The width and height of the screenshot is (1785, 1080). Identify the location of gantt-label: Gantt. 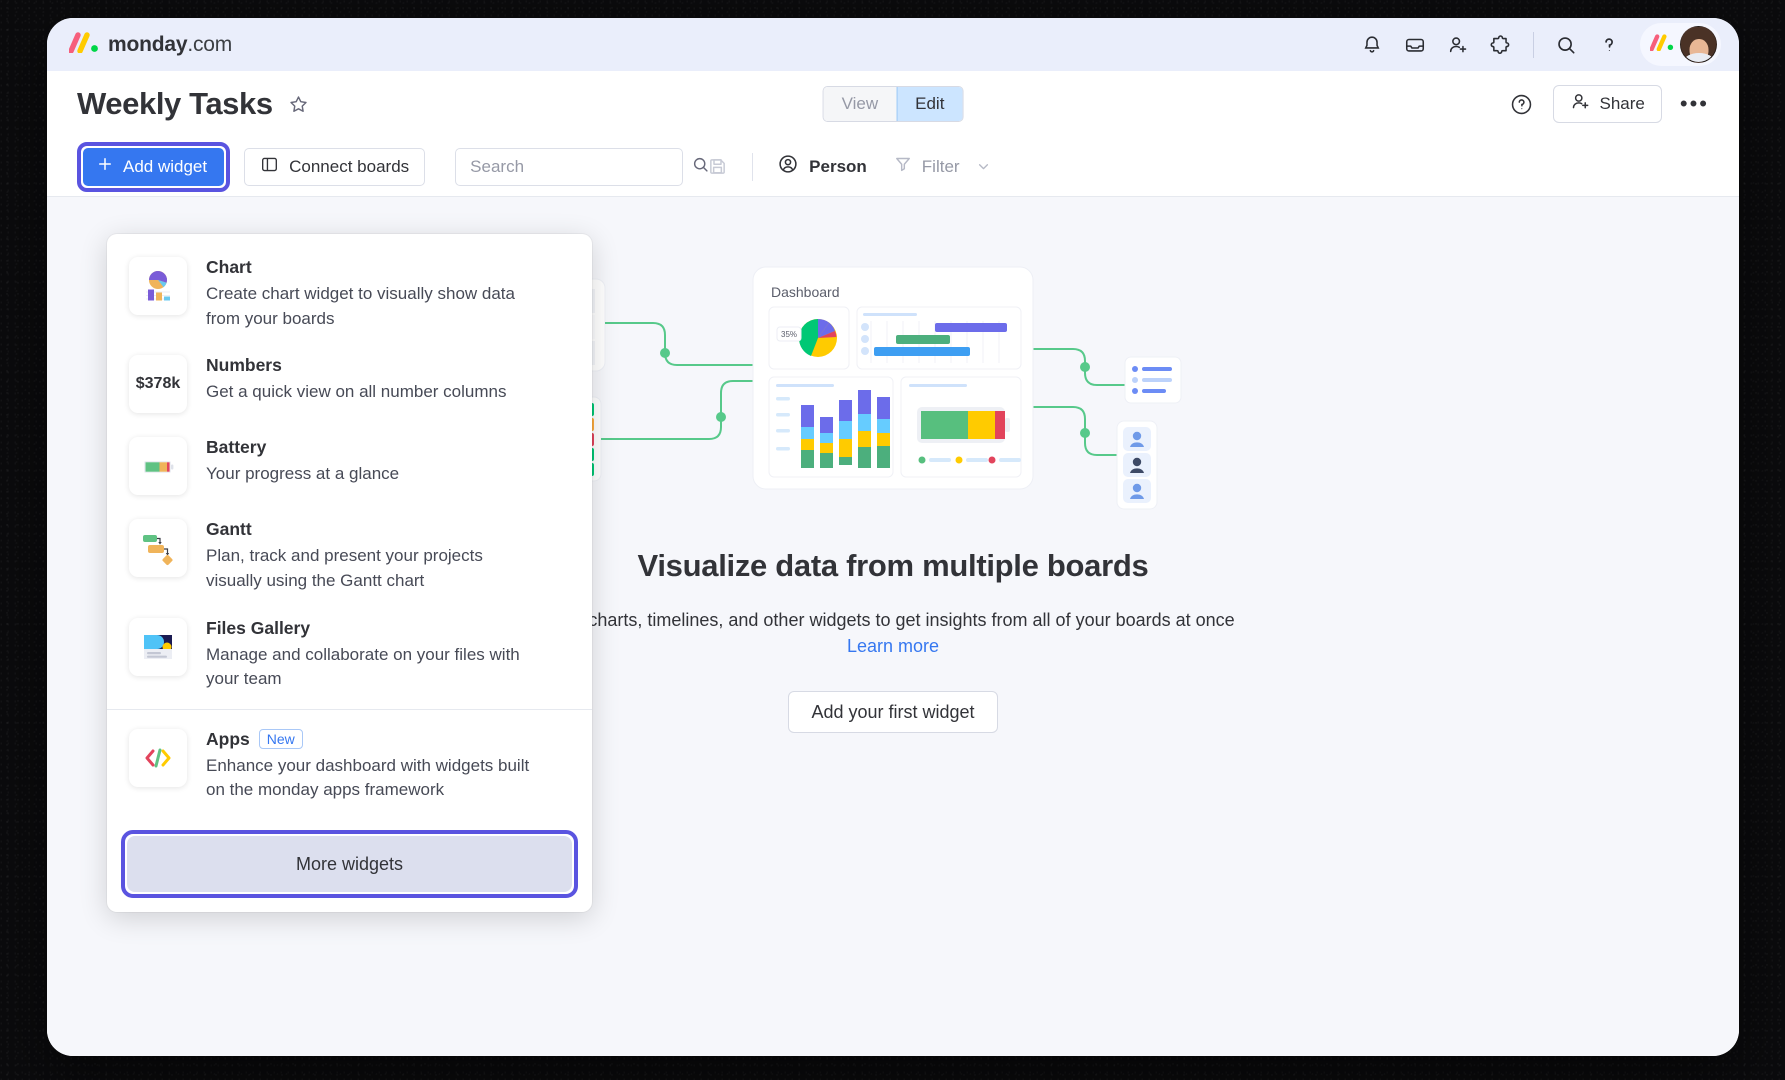
(229, 529).